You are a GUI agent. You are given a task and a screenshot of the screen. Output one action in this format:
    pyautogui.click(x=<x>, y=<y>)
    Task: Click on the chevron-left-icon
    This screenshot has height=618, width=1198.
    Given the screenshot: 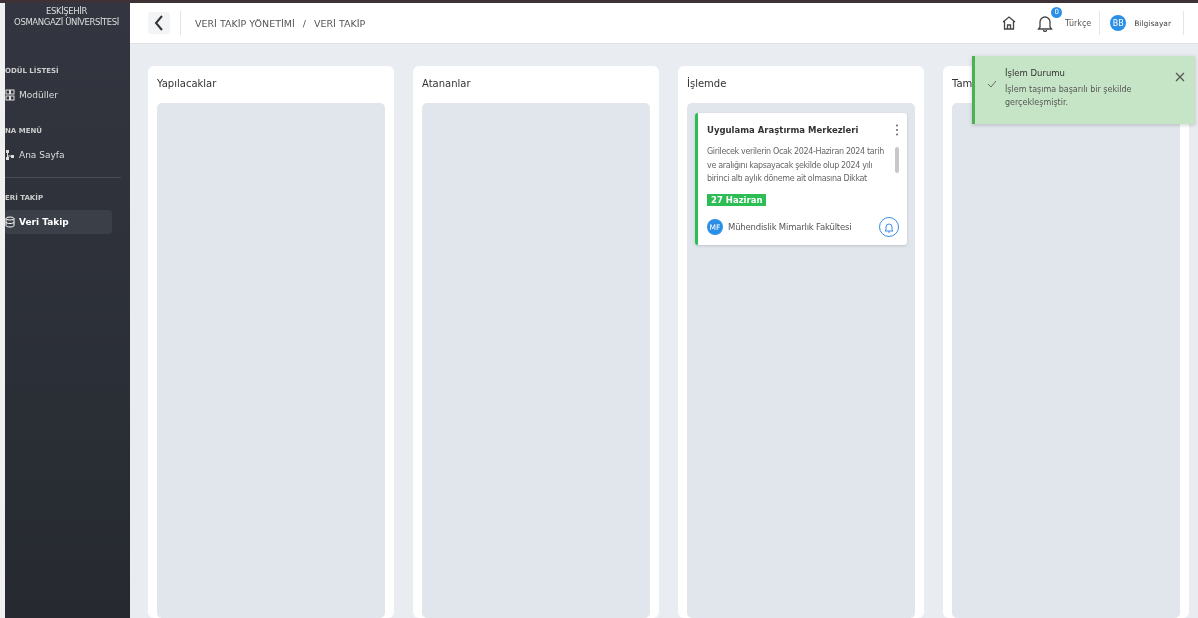 What is the action you would take?
    pyautogui.click(x=159, y=23)
    